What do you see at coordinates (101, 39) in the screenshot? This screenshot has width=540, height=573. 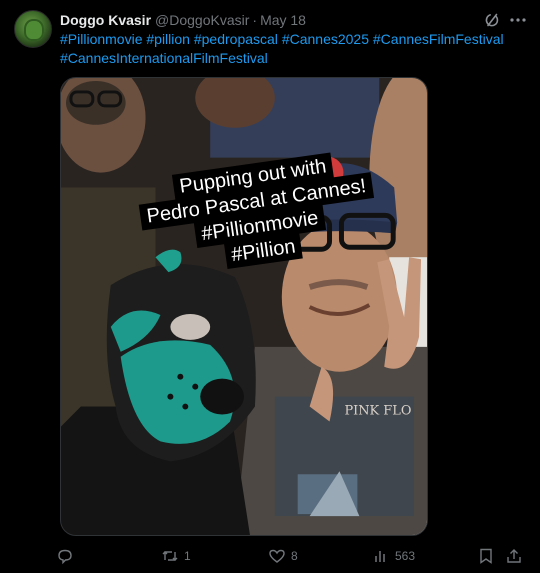 I see `hashtag-link: #Pillionmovie` at bounding box center [101, 39].